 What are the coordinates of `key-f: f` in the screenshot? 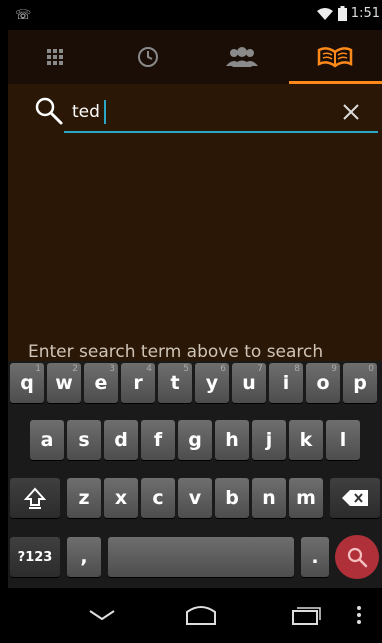 It's located at (158, 440).